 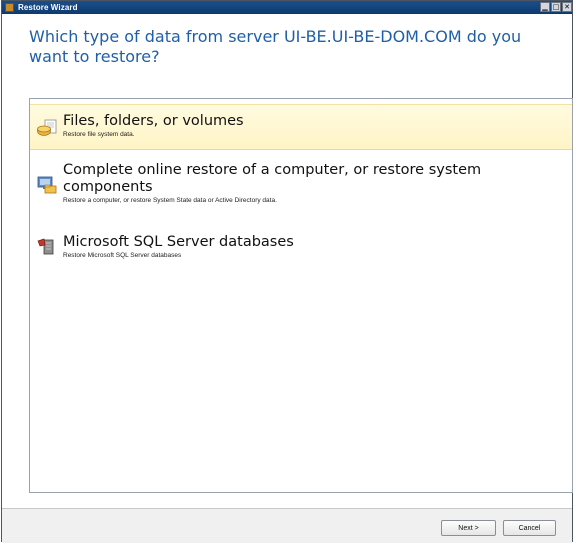 What do you see at coordinates (287, 525) in the screenshot?
I see `wizard-footer: Next > Cancel` at bounding box center [287, 525].